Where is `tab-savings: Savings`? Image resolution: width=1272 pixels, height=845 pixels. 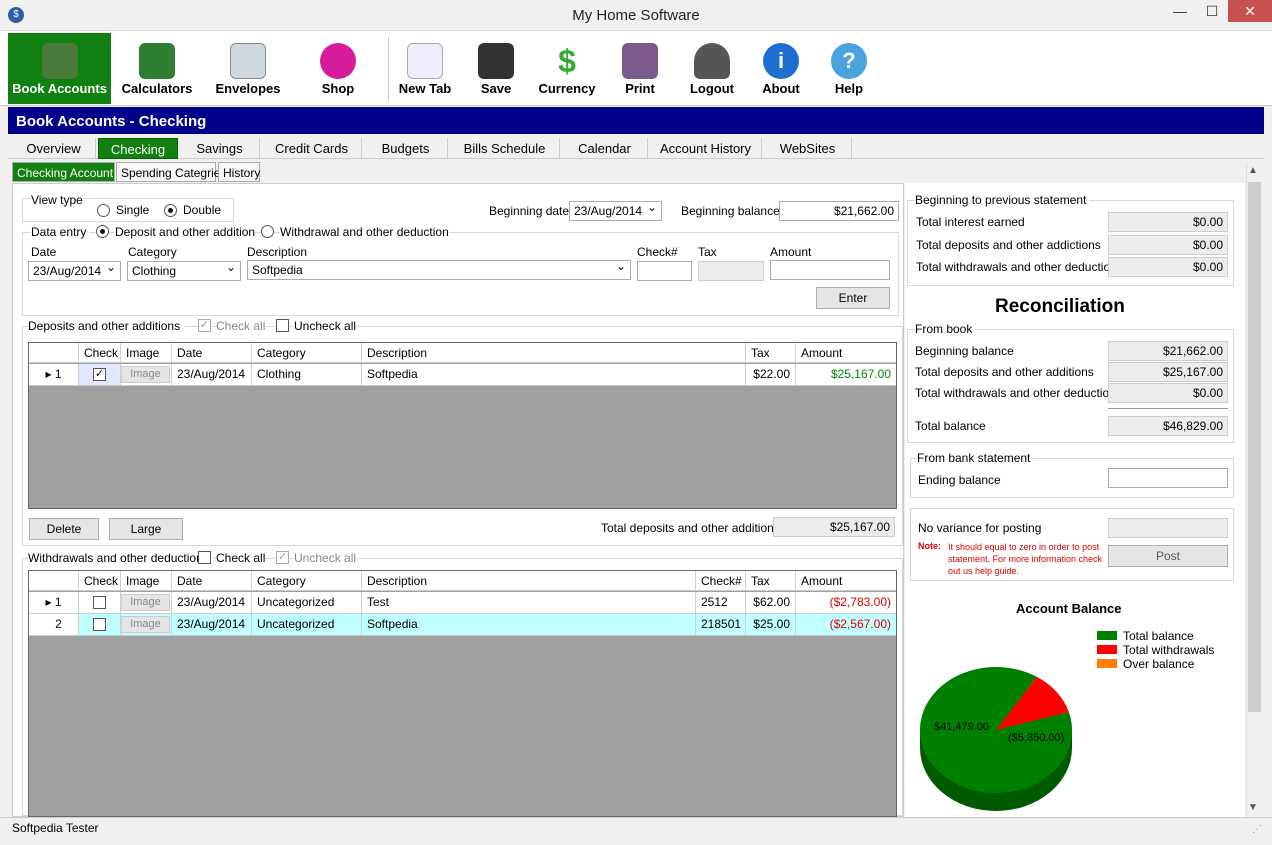 tab-savings: Savings is located at coordinates (220, 148).